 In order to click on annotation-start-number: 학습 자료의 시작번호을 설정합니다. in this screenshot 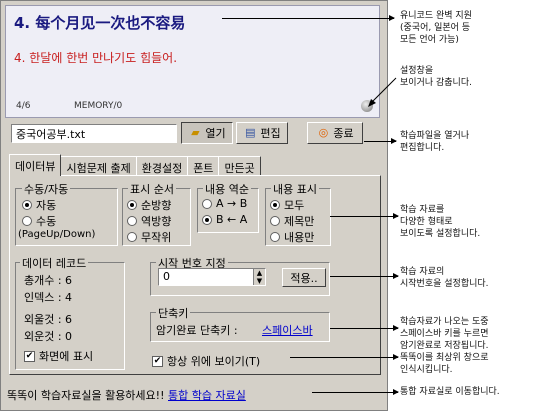, I will do `click(444, 278)`.